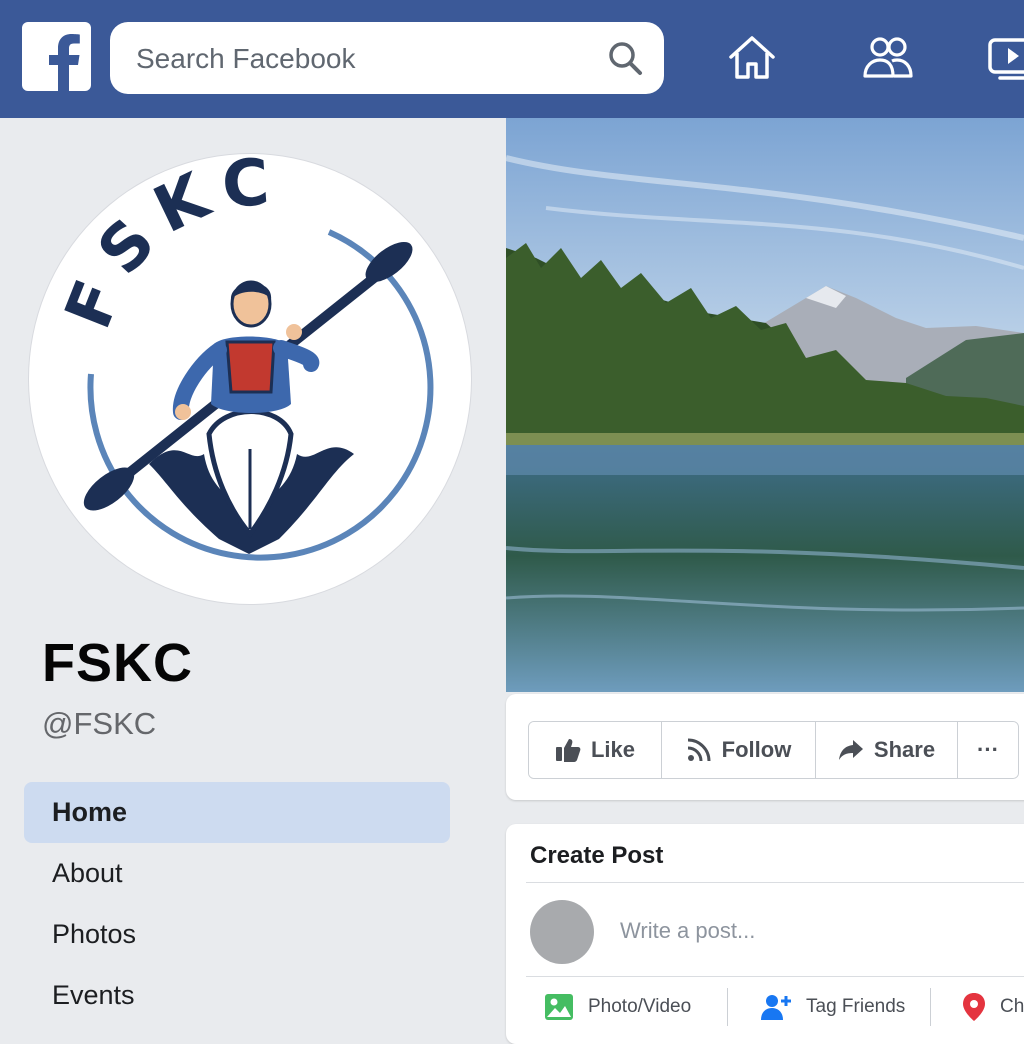  What do you see at coordinates (993, 1007) in the screenshot?
I see `check-in-button: Che` at bounding box center [993, 1007].